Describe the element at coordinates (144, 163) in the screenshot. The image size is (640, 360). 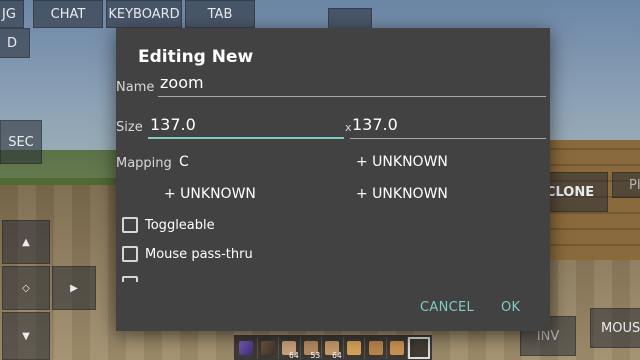
I see `mapping-label: Mapping` at that location.